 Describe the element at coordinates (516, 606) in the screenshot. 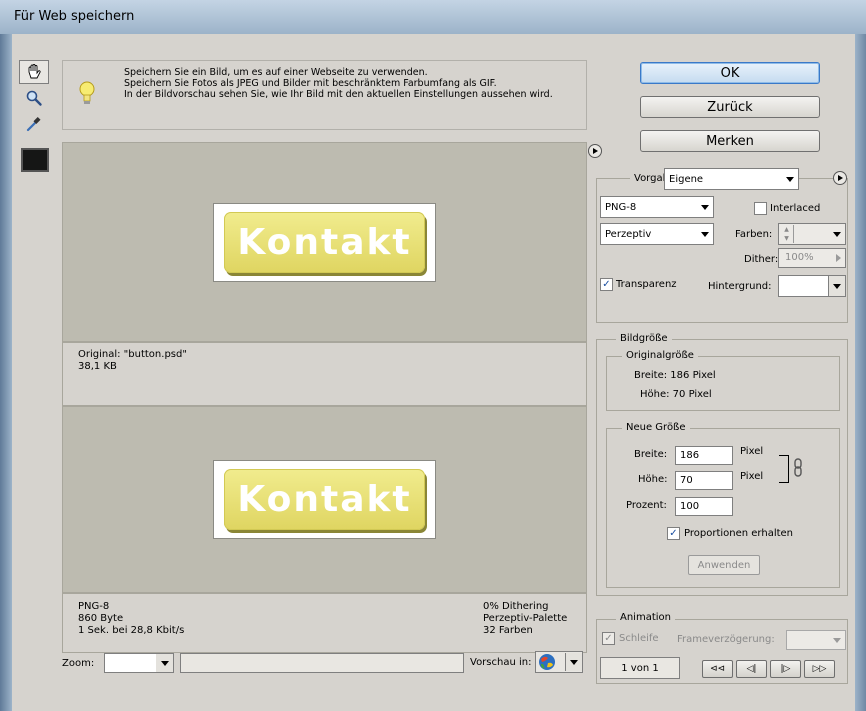

I see `optimized-dithering: 0% Dithering` at that location.